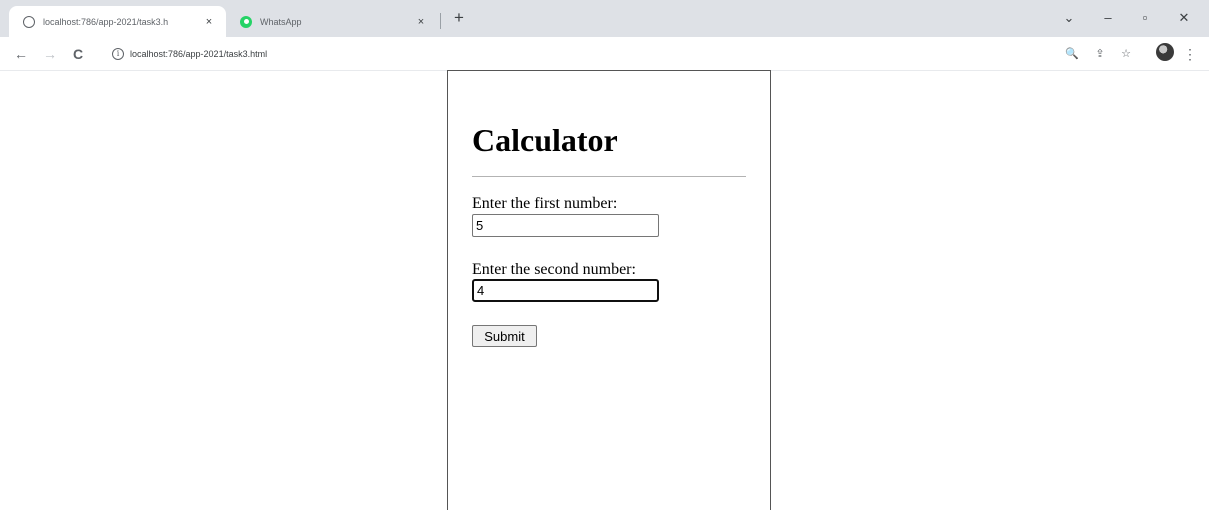 The height and width of the screenshot is (510, 1209). I want to click on site-info-icon: i, so click(118, 54).